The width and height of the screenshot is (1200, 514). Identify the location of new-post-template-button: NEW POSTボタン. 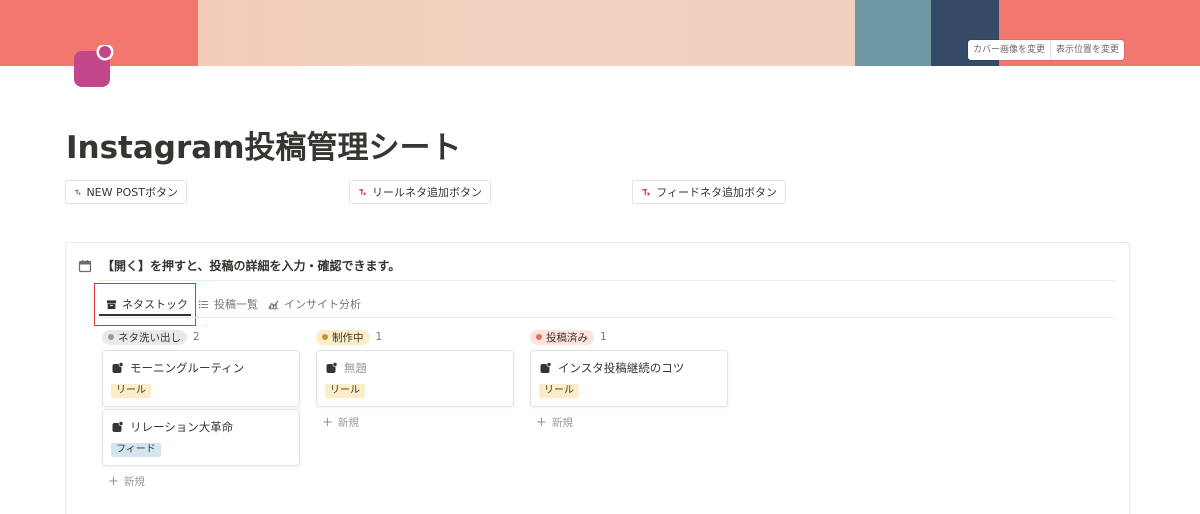
(126, 192).